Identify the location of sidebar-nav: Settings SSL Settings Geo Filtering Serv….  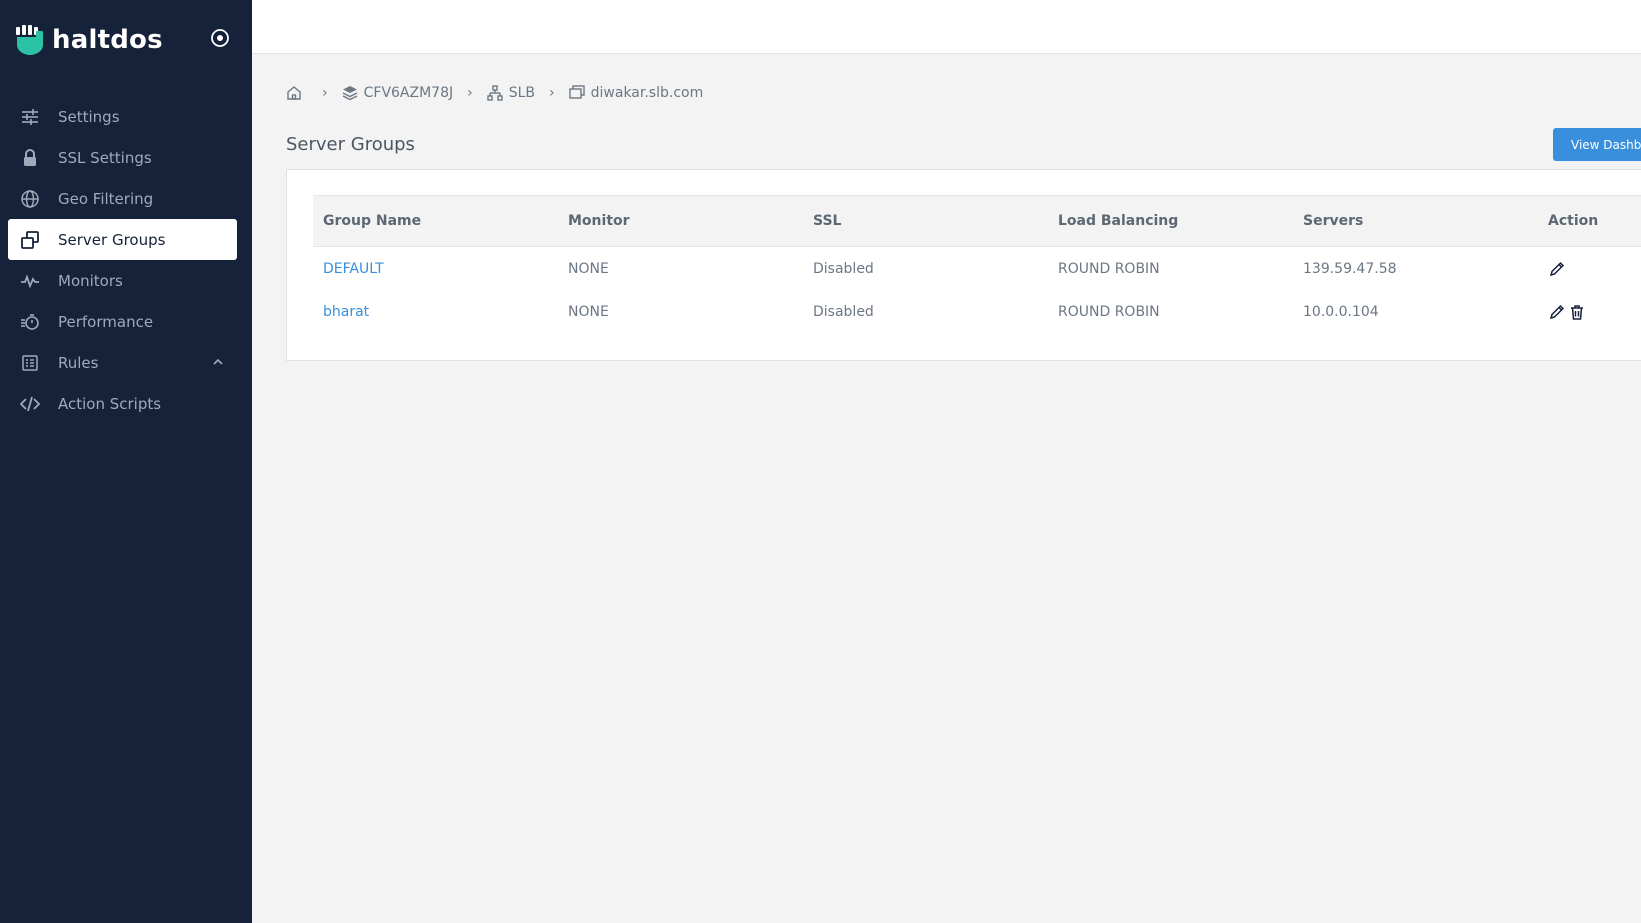
(122, 260).